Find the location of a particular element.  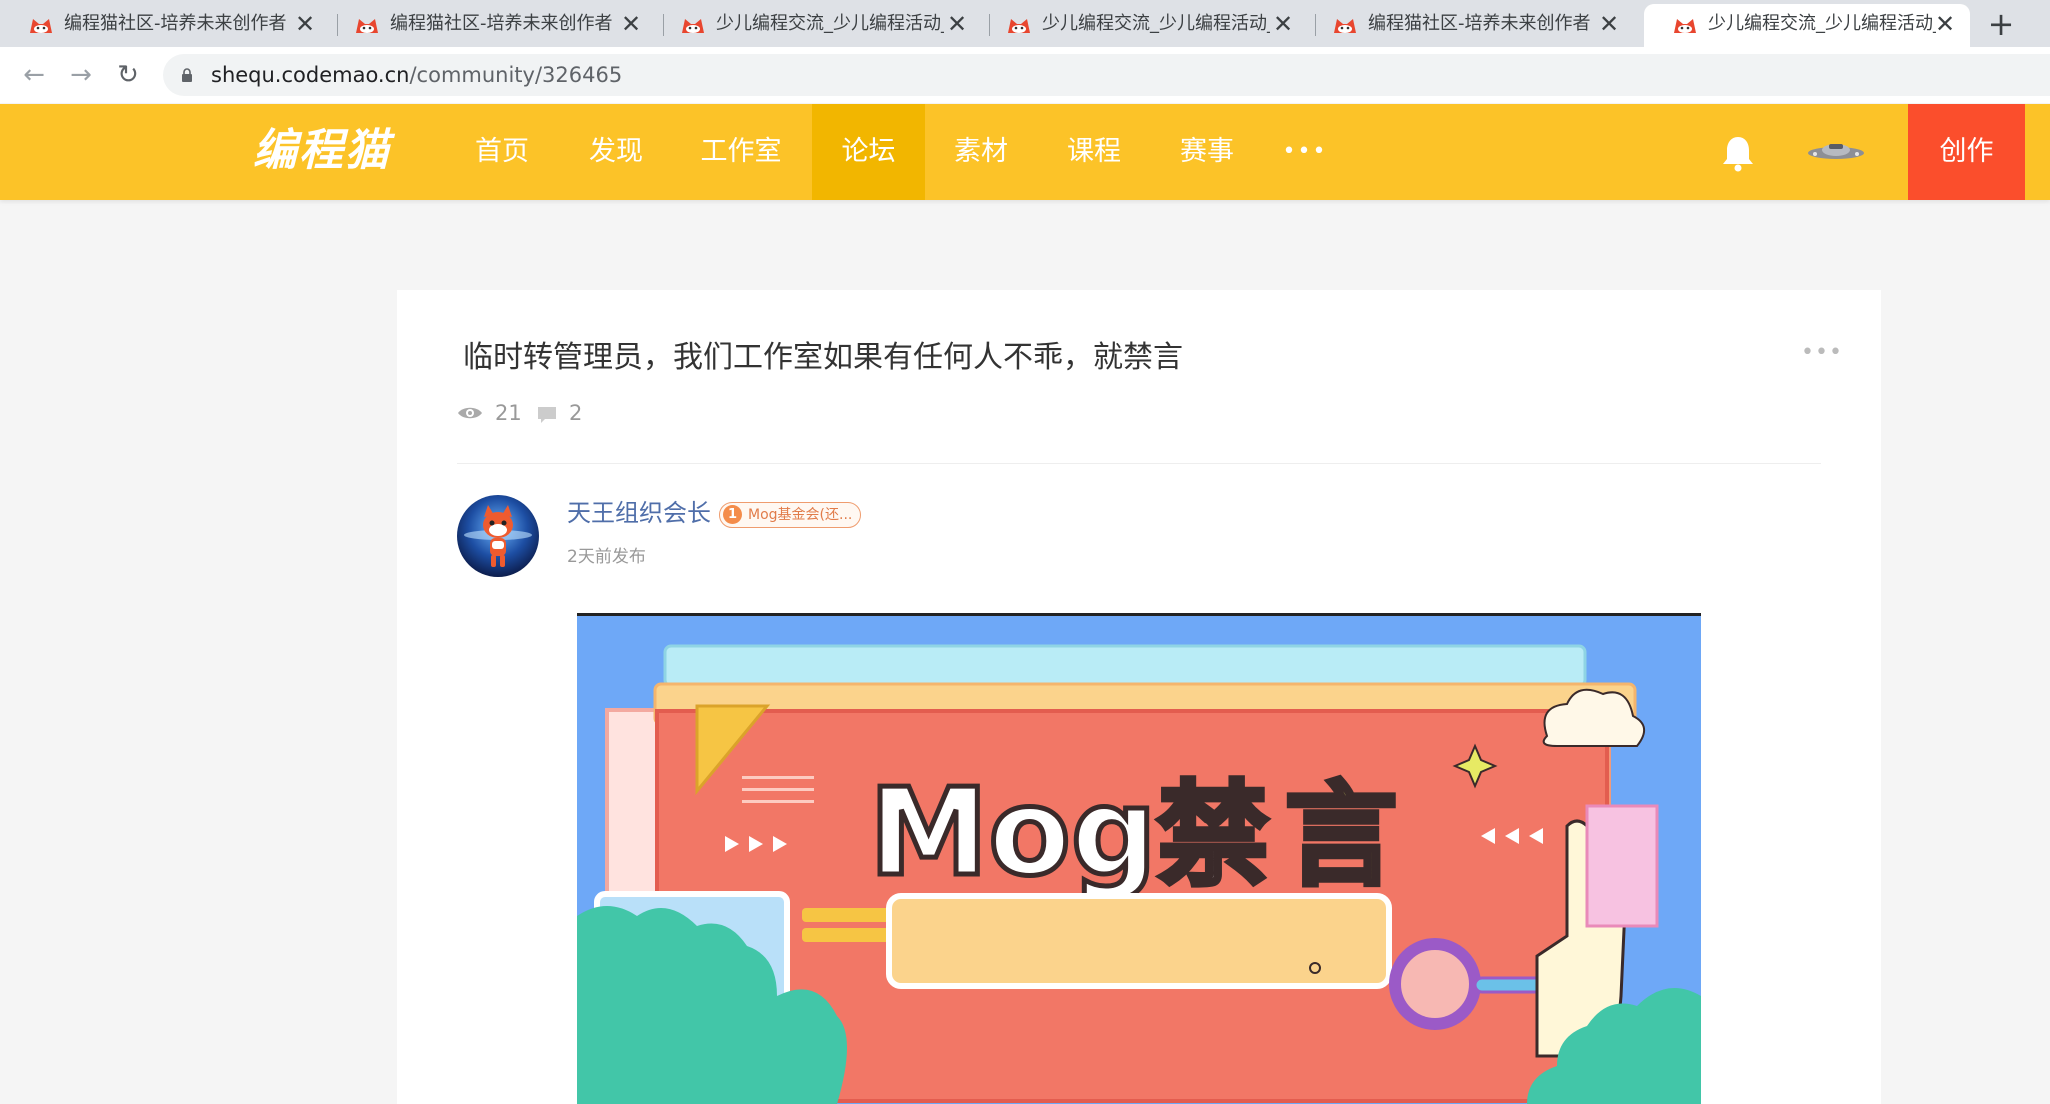

nav-item-forum: 论坛 is located at coordinates (868, 152).